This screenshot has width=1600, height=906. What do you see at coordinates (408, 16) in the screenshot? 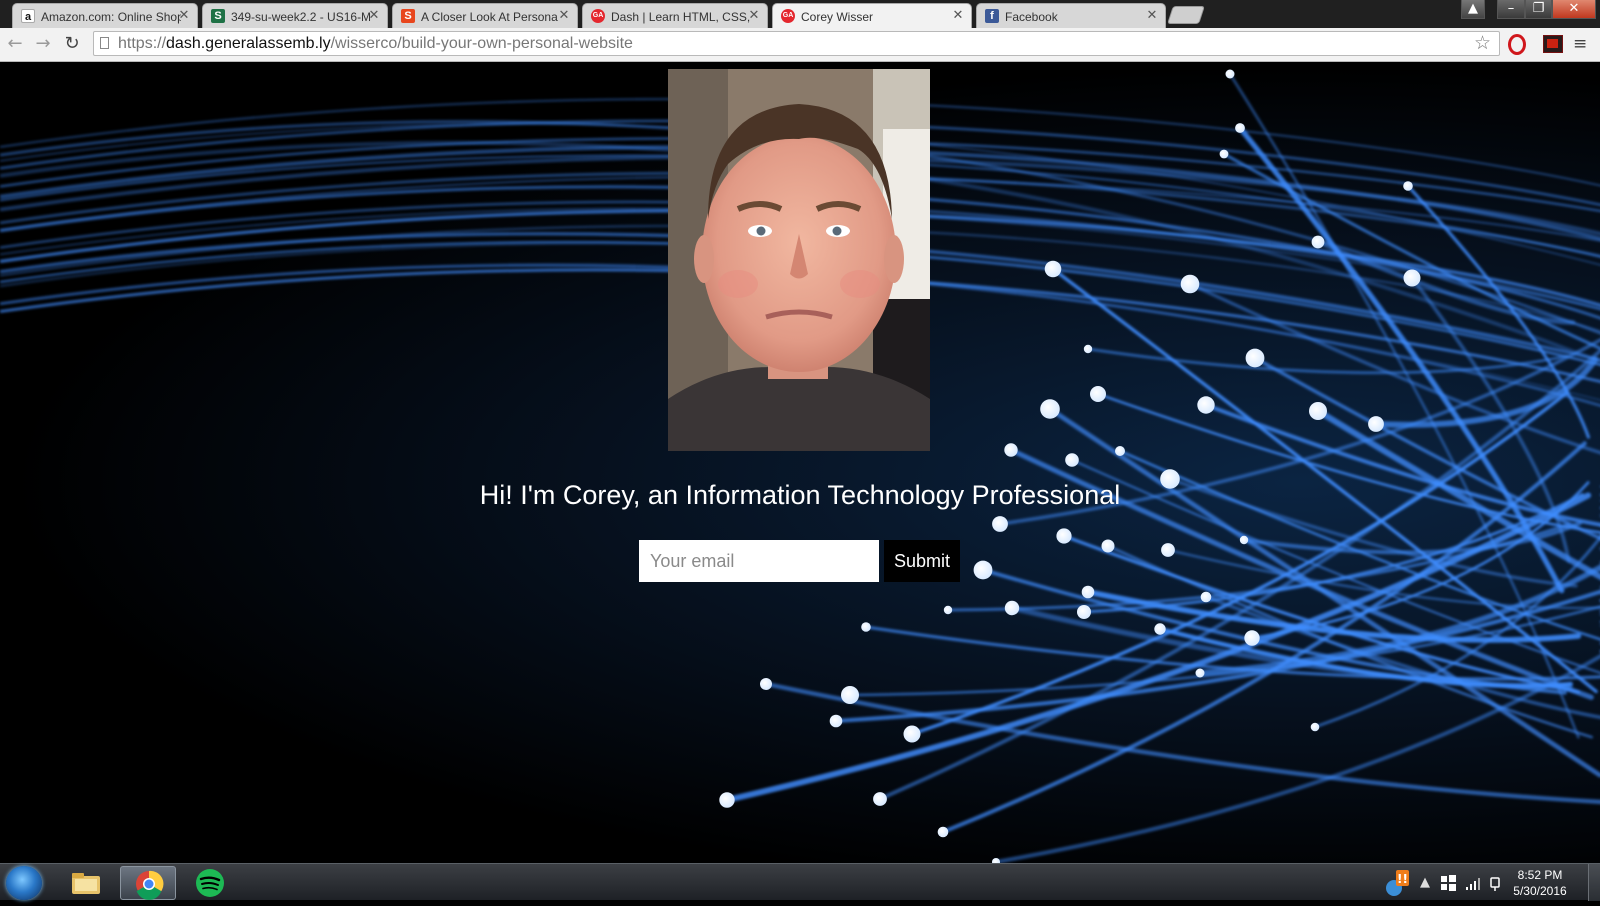
I see `article-favicon-icon: S` at bounding box center [408, 16].